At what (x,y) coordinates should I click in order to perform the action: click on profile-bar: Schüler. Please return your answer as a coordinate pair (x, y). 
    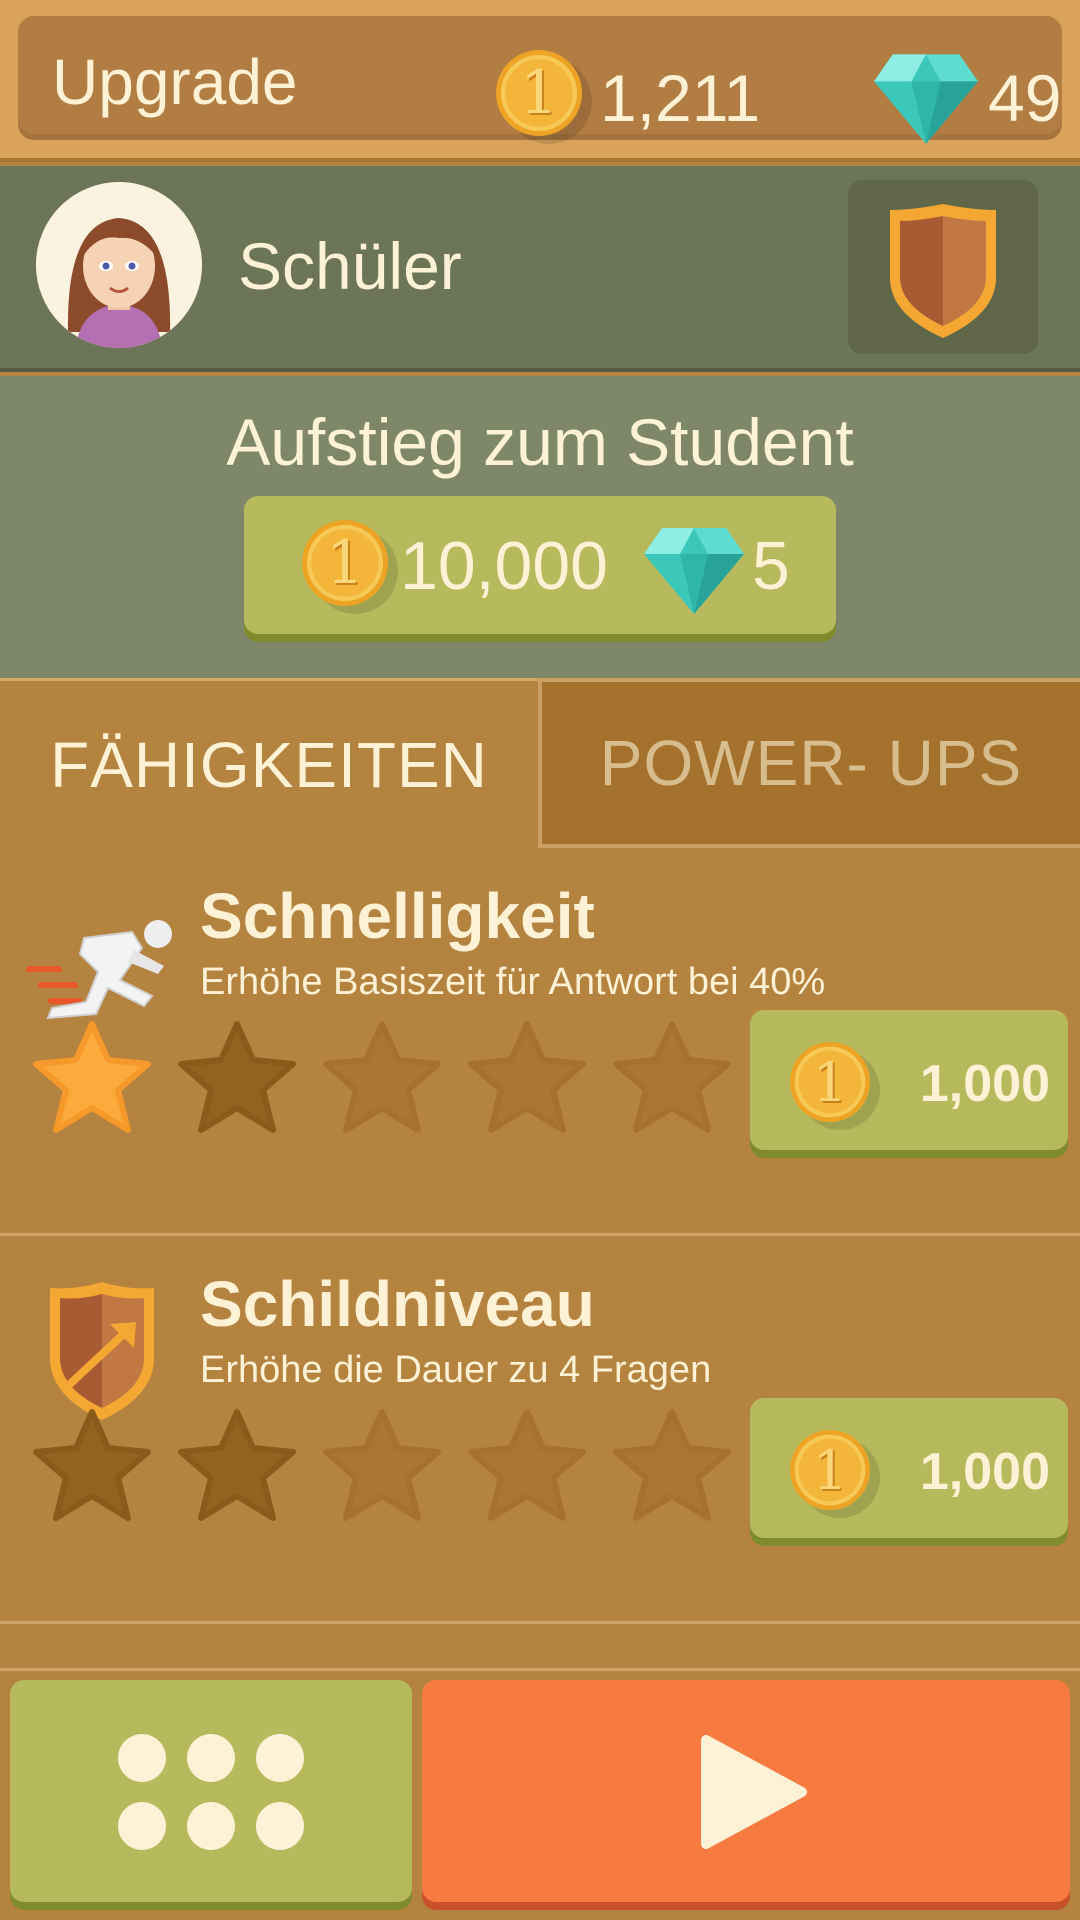
    Looking at the image, I should click on (540, 269).